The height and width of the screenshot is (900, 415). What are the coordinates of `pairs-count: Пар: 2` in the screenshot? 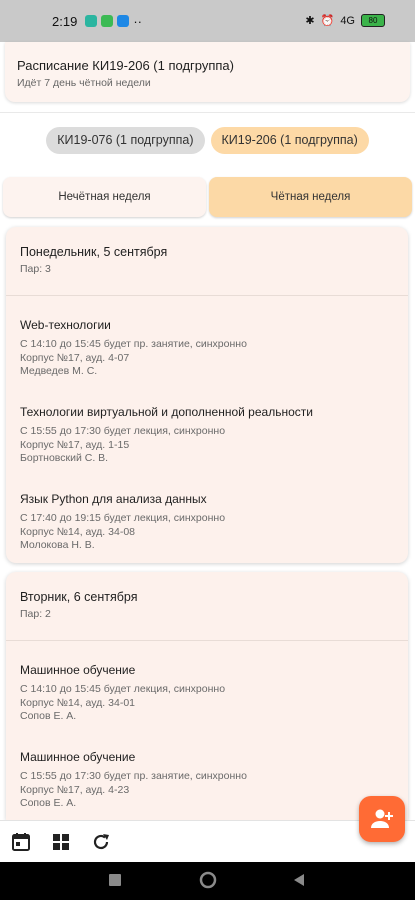 It's located at (35, 614).